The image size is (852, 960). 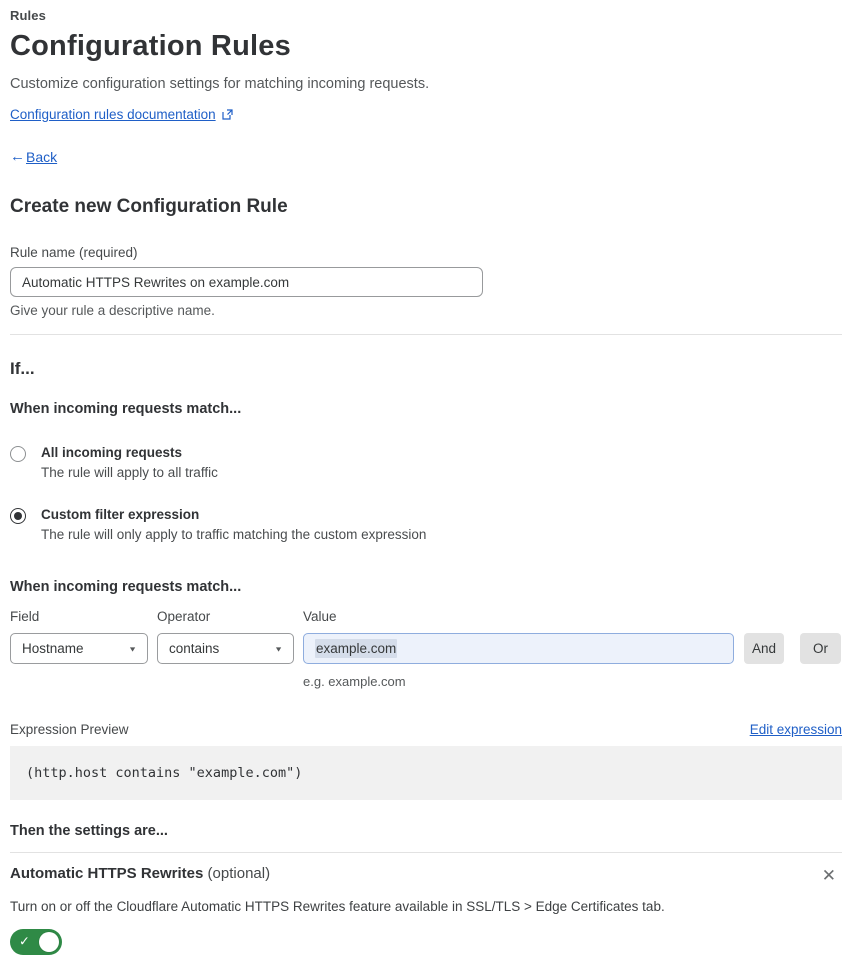 I want to click on radio-description: The rule will apply to all traffic, so click(x=129, y=472).